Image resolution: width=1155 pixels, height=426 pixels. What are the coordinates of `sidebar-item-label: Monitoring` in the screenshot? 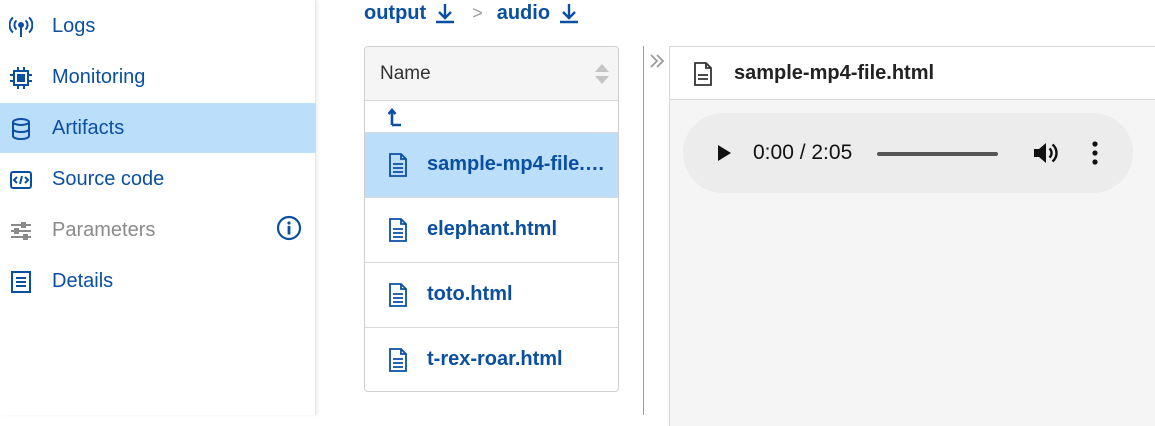 It's located at (99, 76).